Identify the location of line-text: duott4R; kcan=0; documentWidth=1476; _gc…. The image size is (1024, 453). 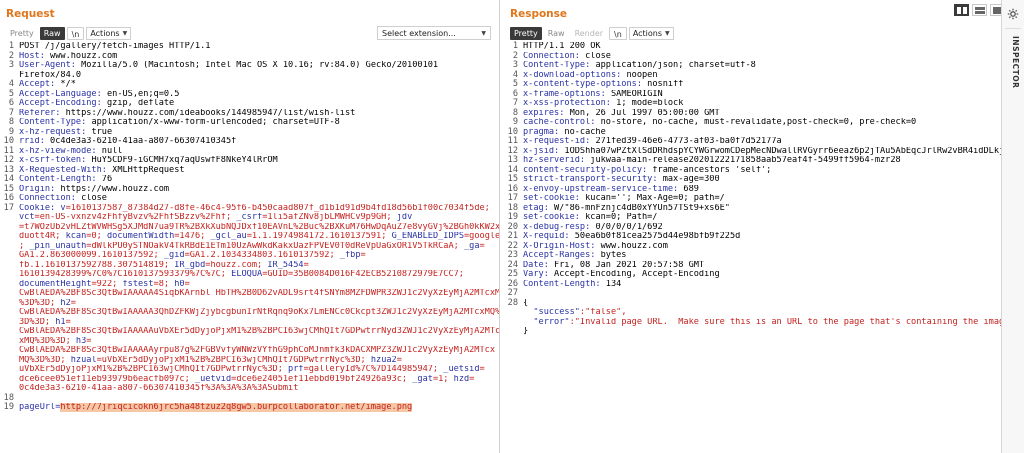
(259, 237).